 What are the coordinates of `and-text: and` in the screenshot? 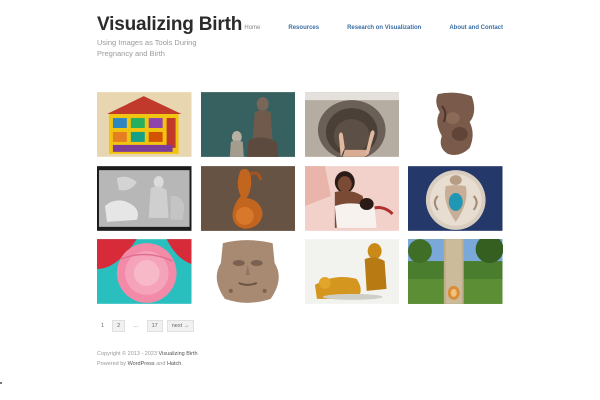 It's located at (161, 364).